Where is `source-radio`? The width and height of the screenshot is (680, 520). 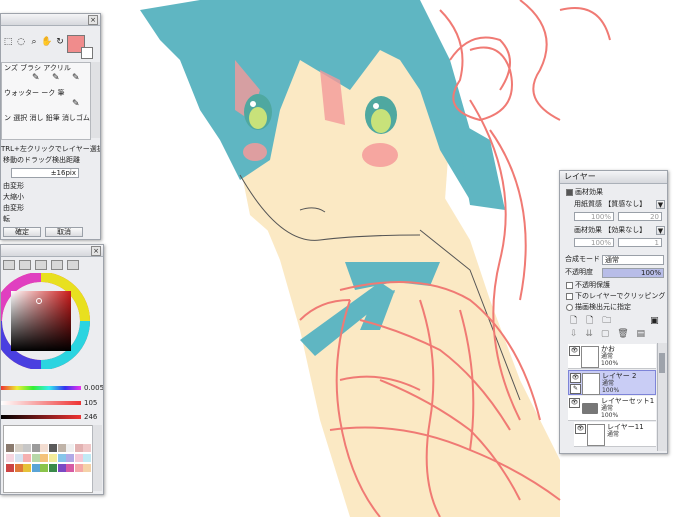 source-radio is located at coordinates (569, 307).